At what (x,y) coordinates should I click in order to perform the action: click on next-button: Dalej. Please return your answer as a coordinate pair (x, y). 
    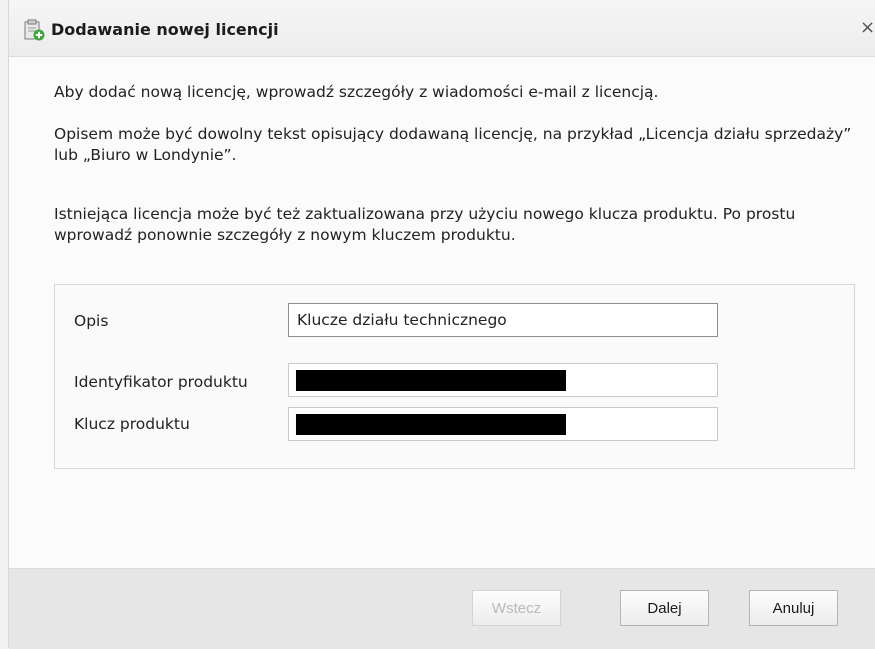
    Looking at the image, I should click on (664, 608).